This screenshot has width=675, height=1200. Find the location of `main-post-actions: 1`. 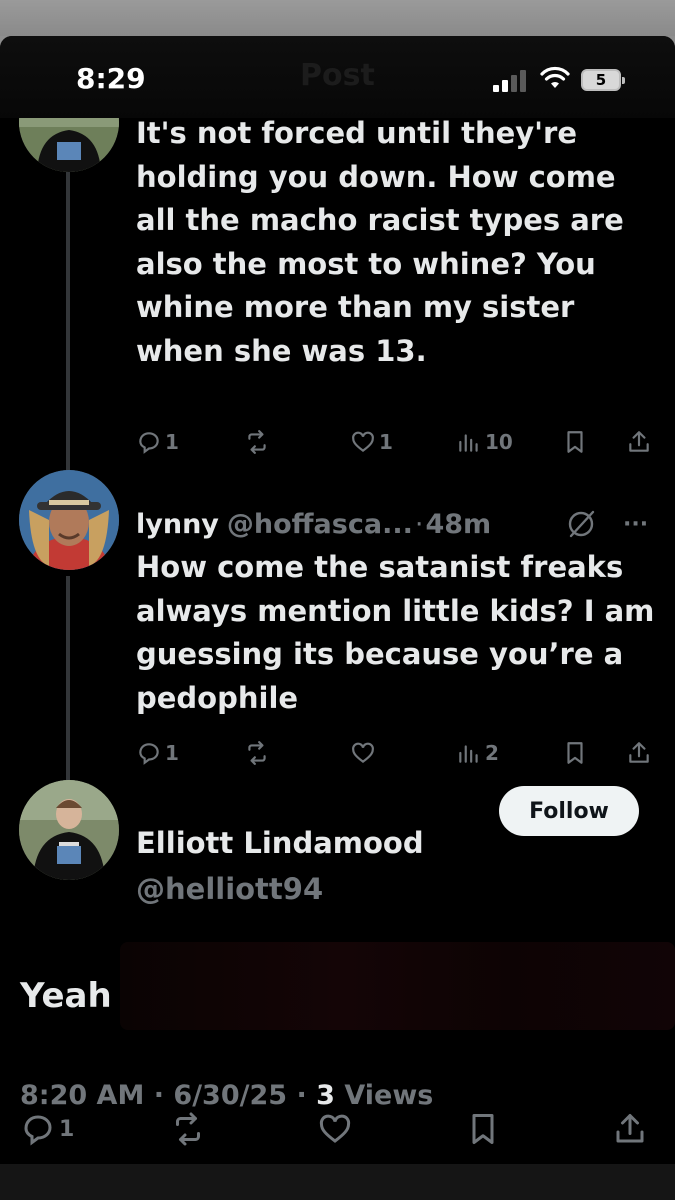

main-post-actions: 1 is located at coordinates (337, 1136).